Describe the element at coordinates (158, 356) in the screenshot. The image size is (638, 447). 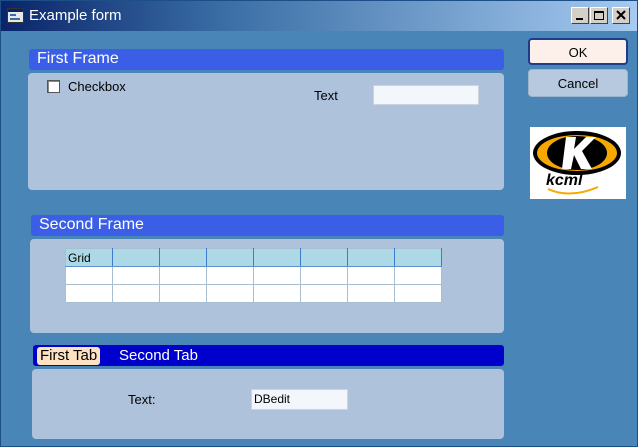
I see `tab-second: Second Tab` at that location.